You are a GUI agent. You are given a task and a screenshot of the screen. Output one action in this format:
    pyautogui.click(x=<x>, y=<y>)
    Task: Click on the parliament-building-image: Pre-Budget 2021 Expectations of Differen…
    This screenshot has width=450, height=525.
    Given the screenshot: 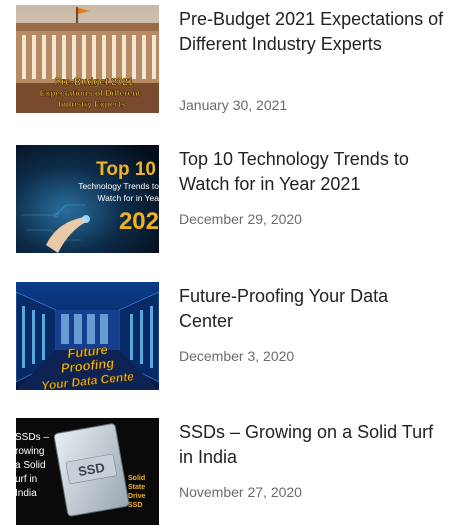 What is the action you would take?
    pyautogui.click(x=87, y=59)
    